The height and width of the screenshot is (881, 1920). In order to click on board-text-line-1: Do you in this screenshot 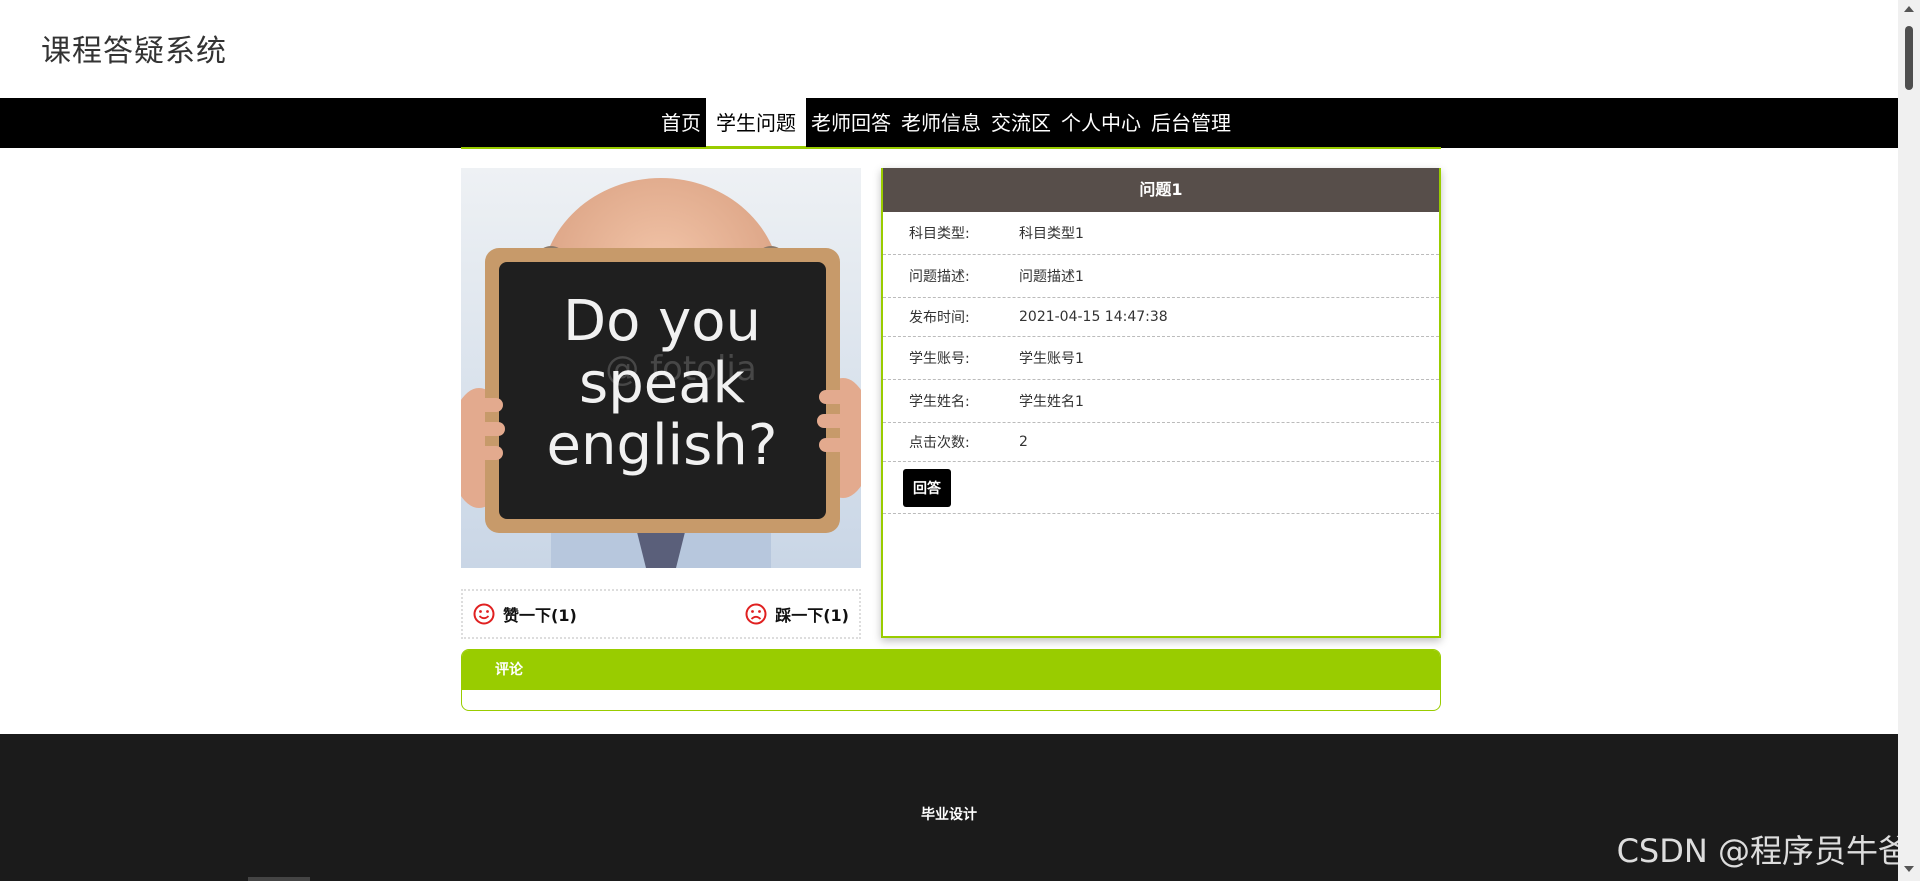, I will do `click(662, 321)`.